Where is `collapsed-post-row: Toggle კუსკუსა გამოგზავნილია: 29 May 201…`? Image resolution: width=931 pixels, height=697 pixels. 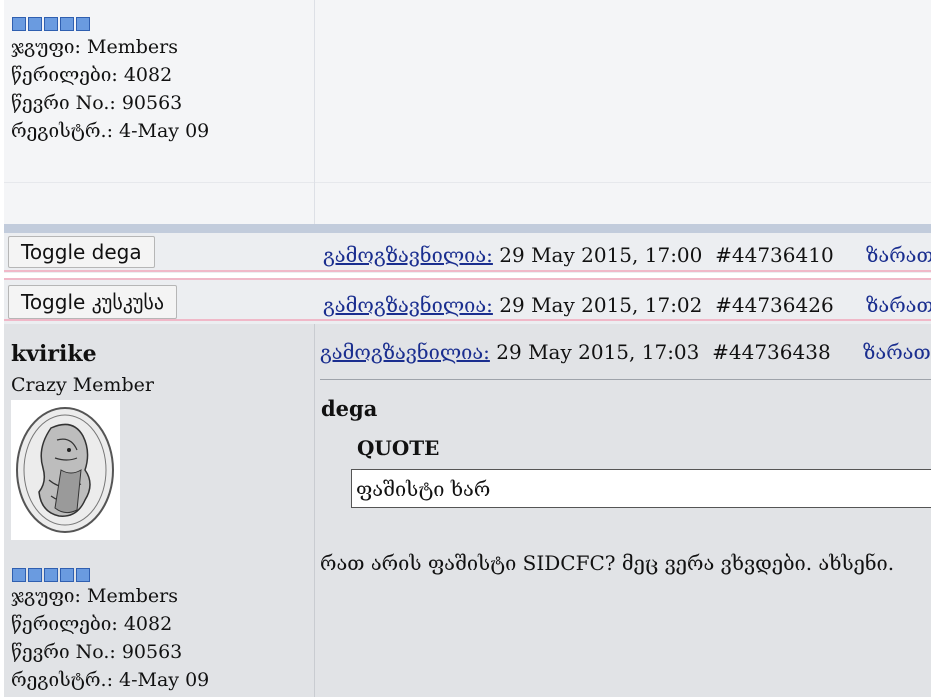 collapsed-post-row: Toggle კუსკუსა გამოგზავნილია: 29 May 201… is located at coordinates (467, 301).